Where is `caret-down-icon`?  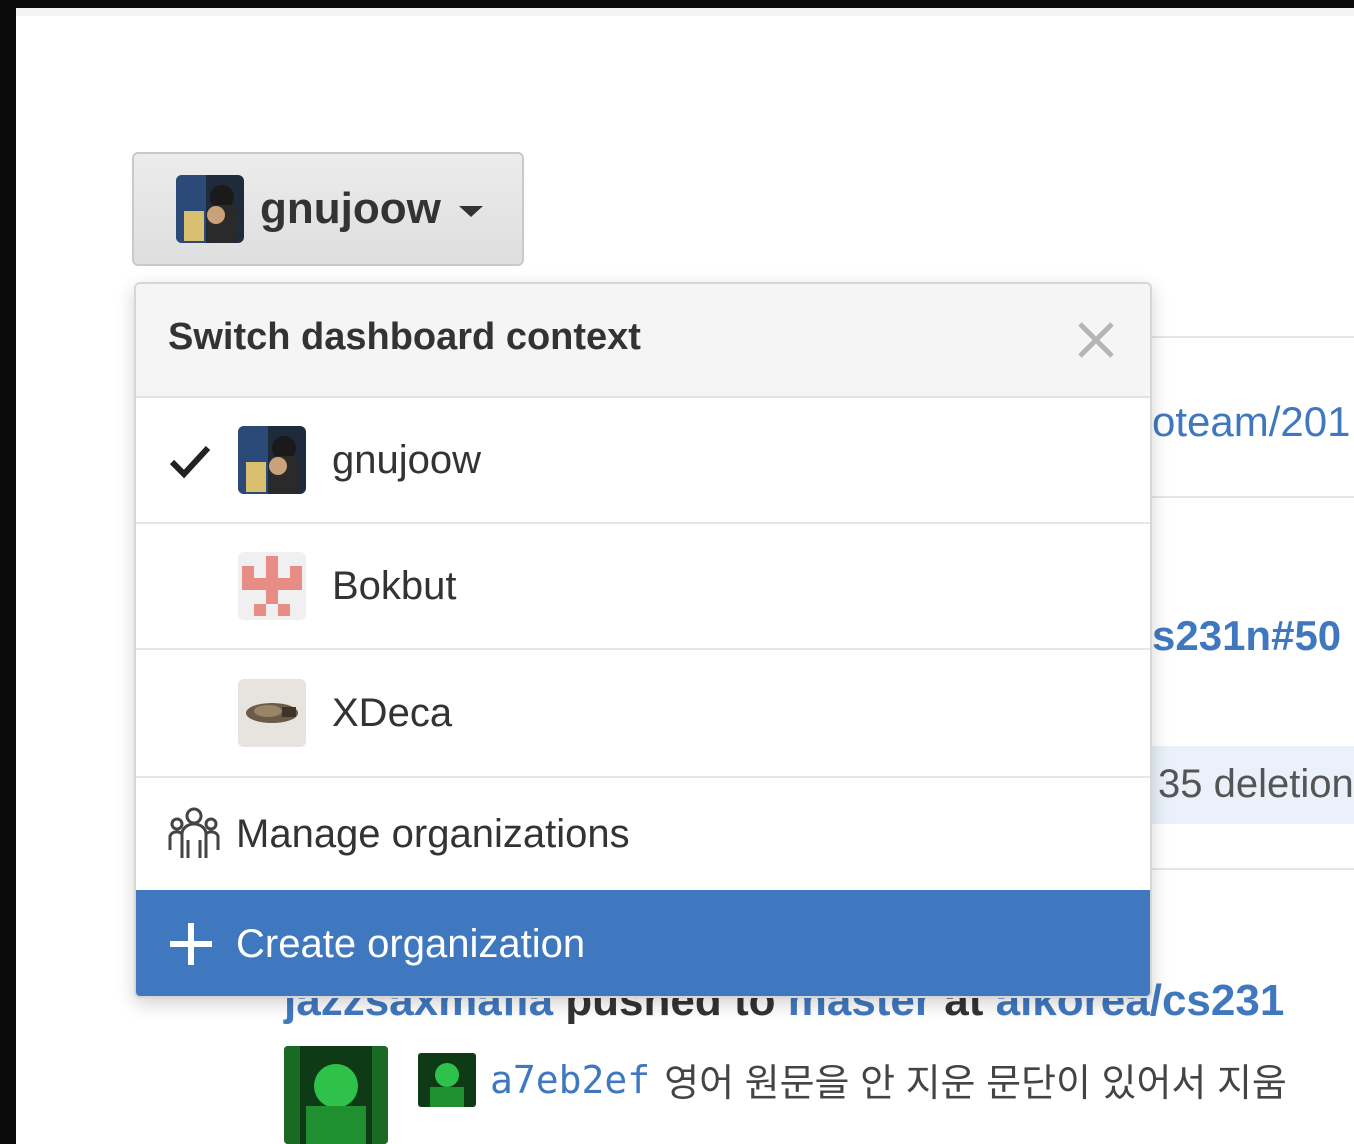 caret-down-icon is located at coordinates (470, 211).